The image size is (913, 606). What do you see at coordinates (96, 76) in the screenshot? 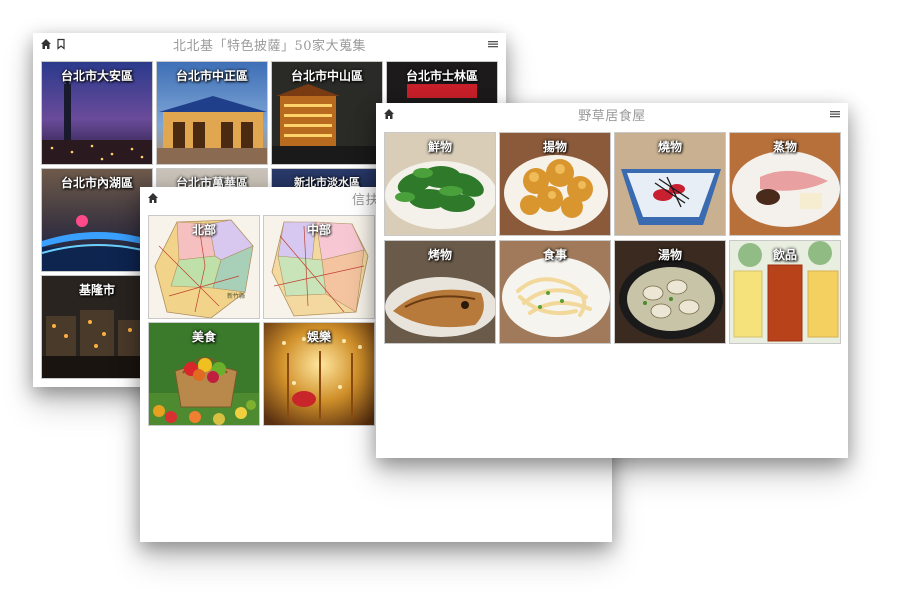
I see `tile-label: 台北市大安區` at bounding box center [96, 76].